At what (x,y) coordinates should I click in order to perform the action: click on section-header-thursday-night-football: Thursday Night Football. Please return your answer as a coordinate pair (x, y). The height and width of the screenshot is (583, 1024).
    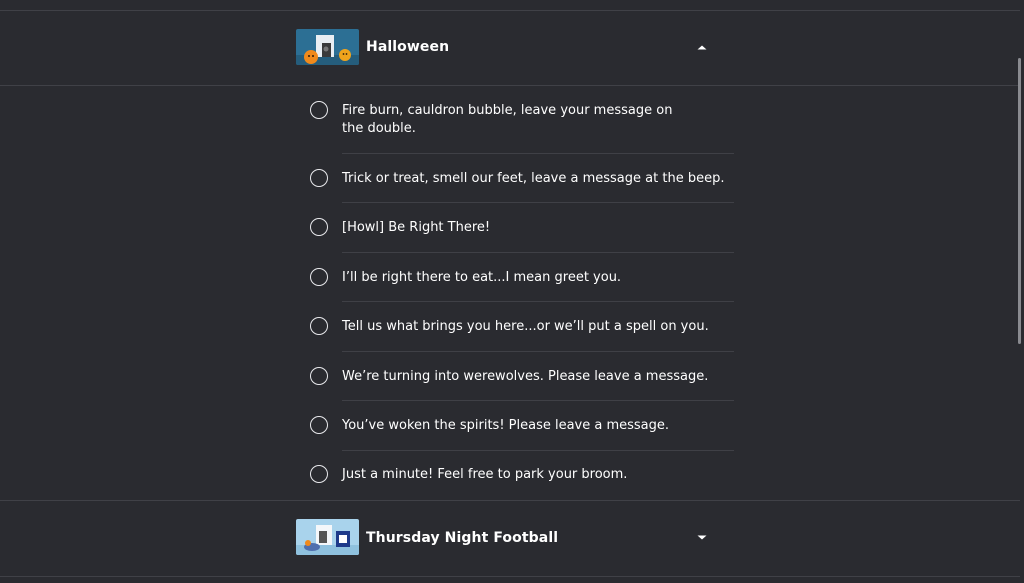
    Looking at the image, I should click on (510, 538).